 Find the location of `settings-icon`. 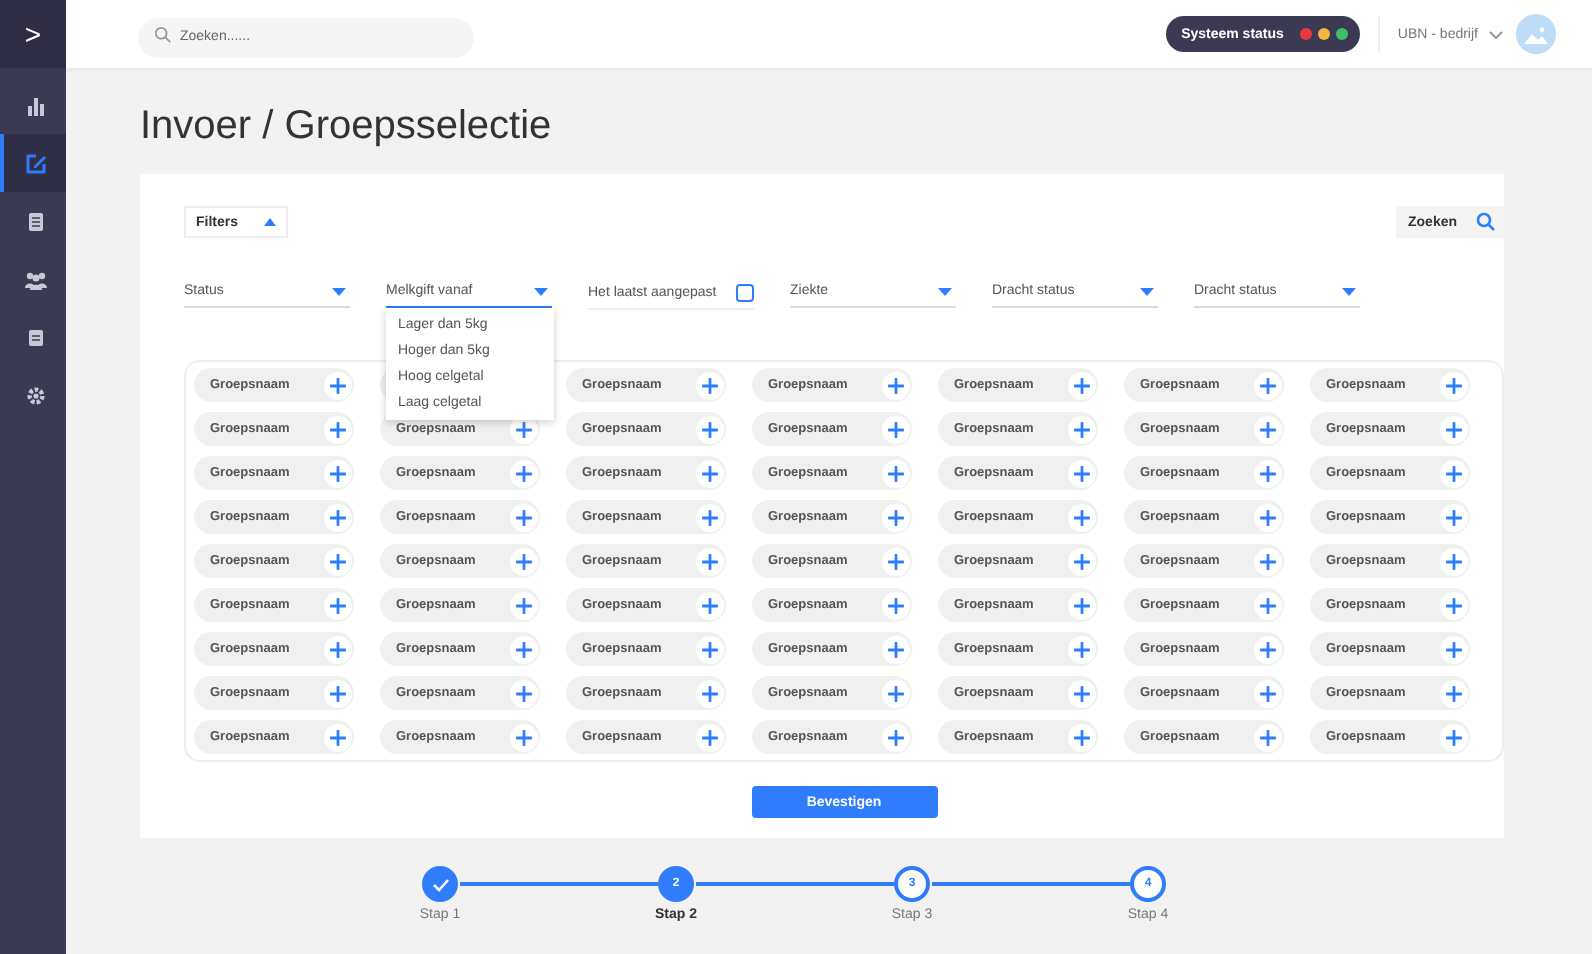

settings-icon is located at coordinates (35, 395).